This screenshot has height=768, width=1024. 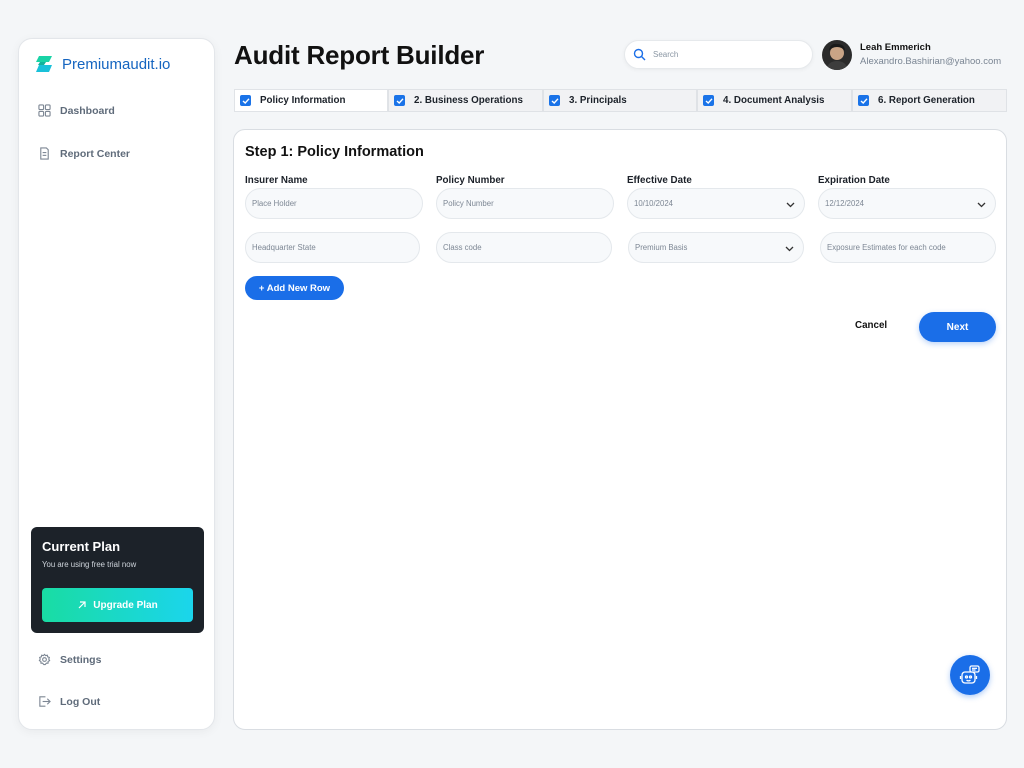 What do you see at coordinates (470, 180) in the screenshot?
I see `policy-number-label: Policy Number` at bounding box center [470, 180].